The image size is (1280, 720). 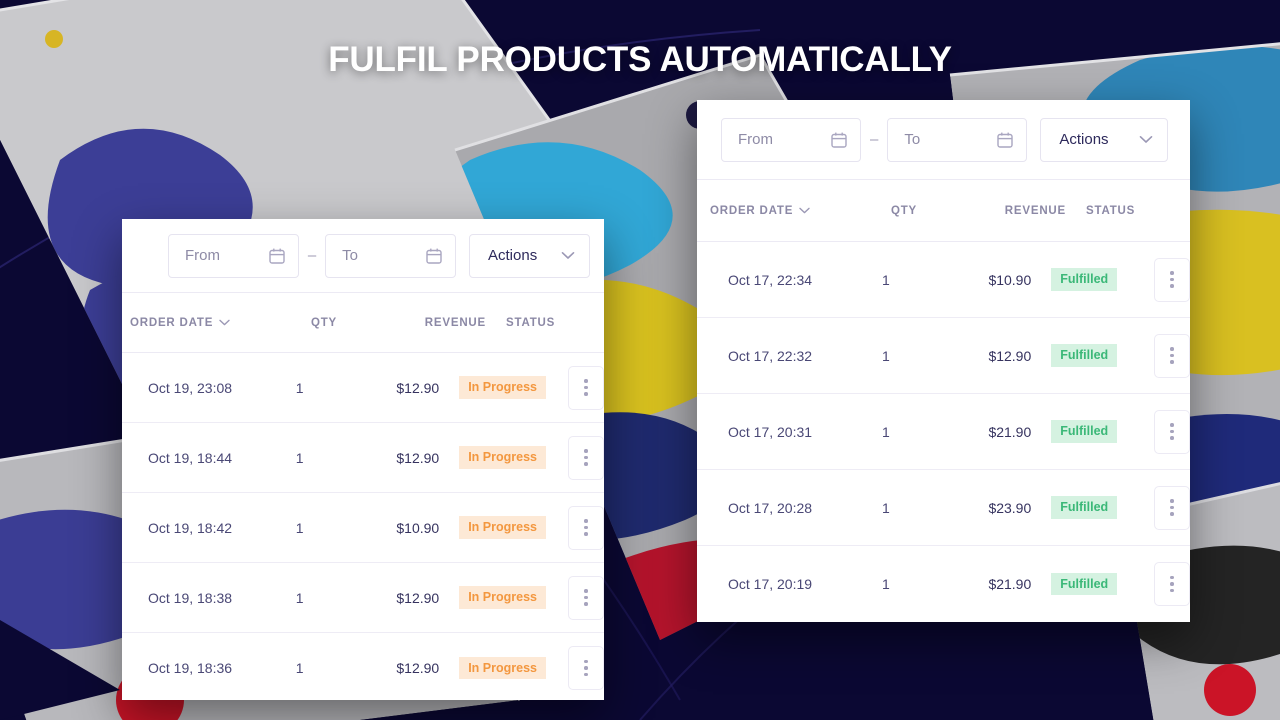 What do you see at coordinates (363, 598) in the screenshot?
I see `table-row: Oct 19, 18:38 1 $12.90 In Progress` at bounding box center [363, 598].